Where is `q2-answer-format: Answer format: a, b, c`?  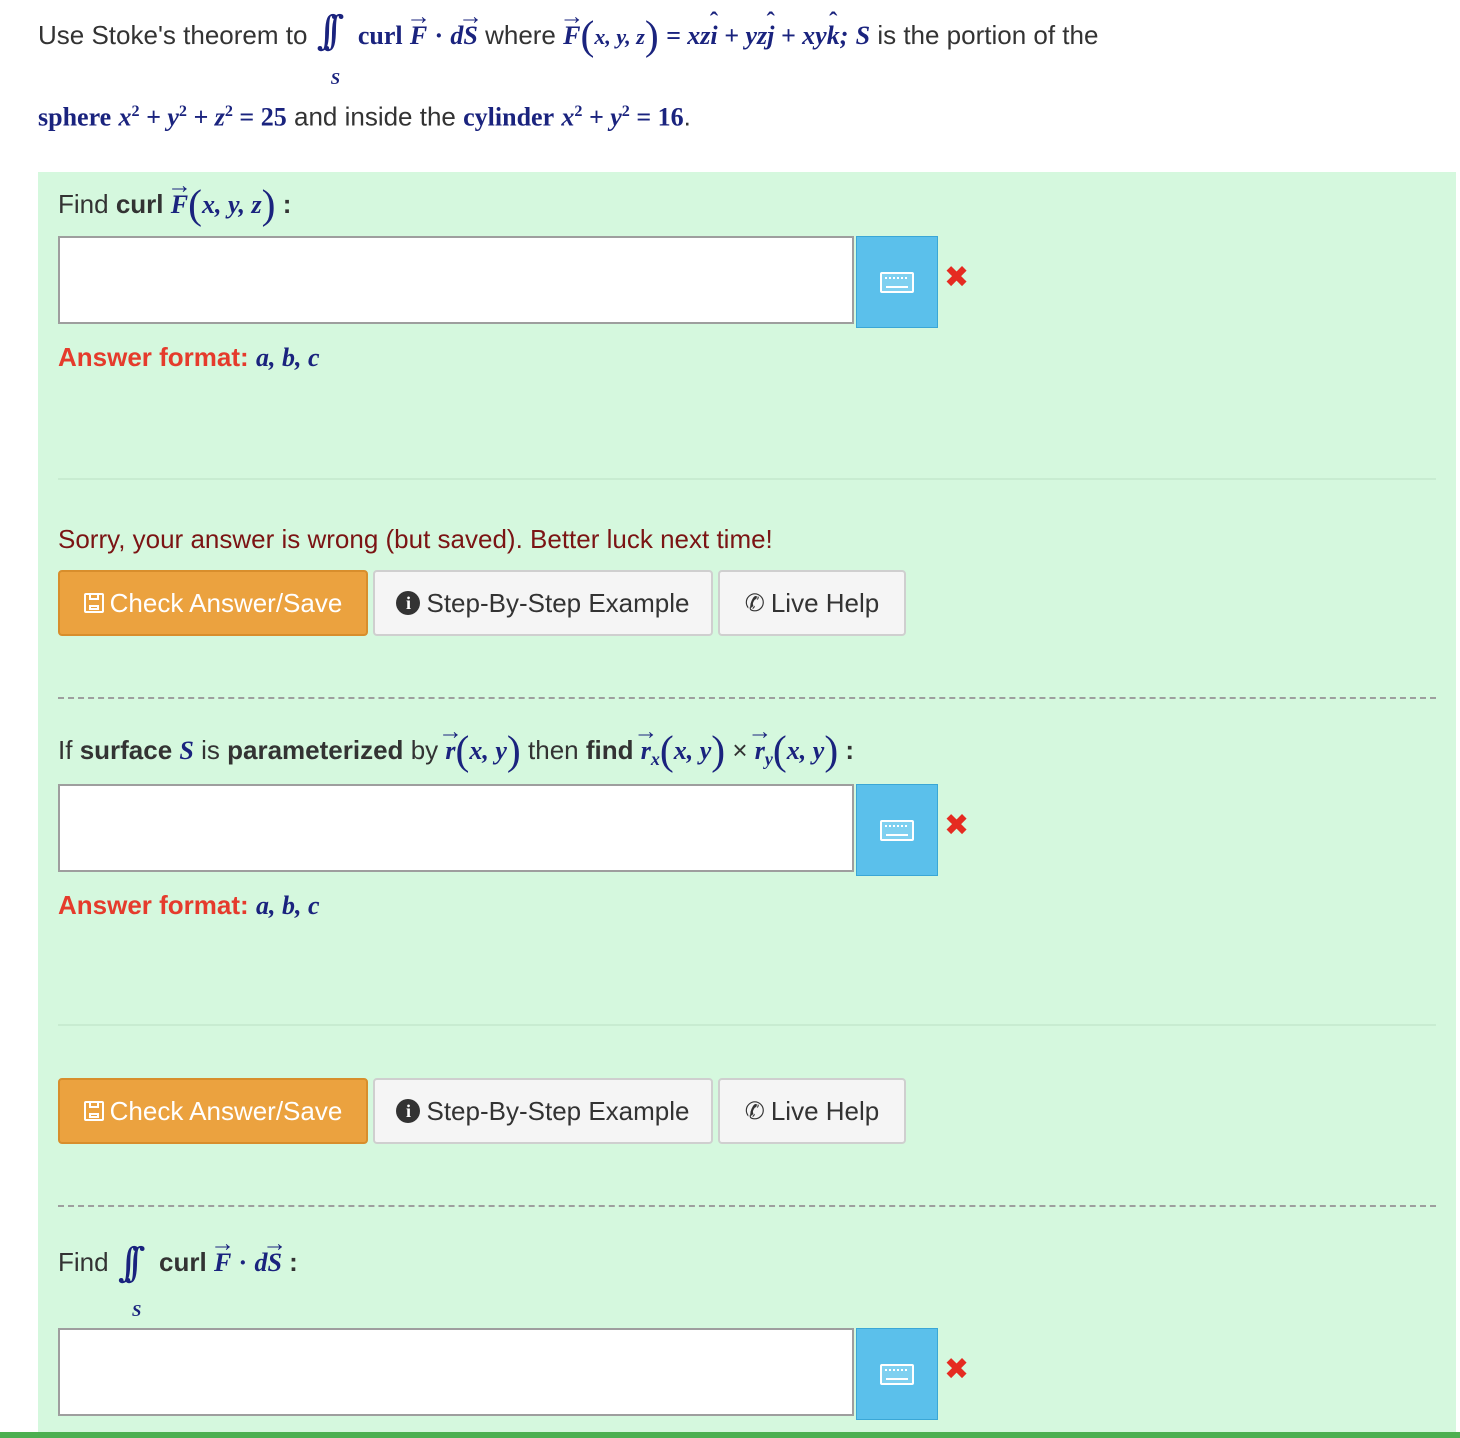 q2-answer-format: Answer format: a, b, c is located at coordinates (188, 905).